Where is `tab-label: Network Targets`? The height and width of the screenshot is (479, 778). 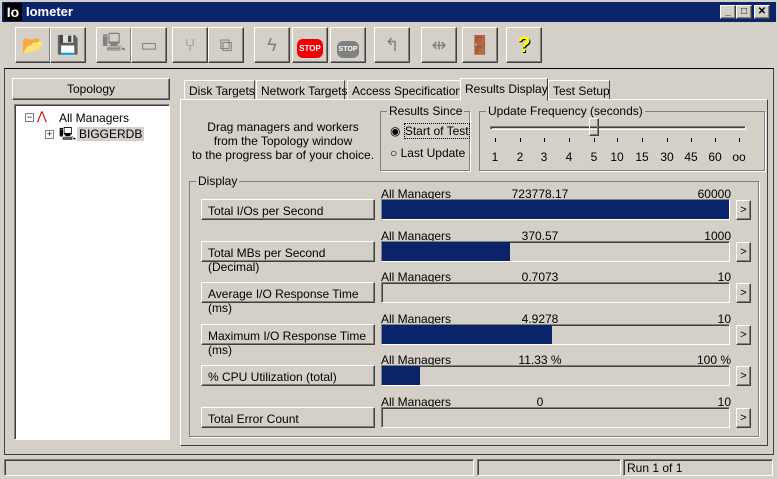
tab-label: Network Targets is located at coordinates (304, 91).